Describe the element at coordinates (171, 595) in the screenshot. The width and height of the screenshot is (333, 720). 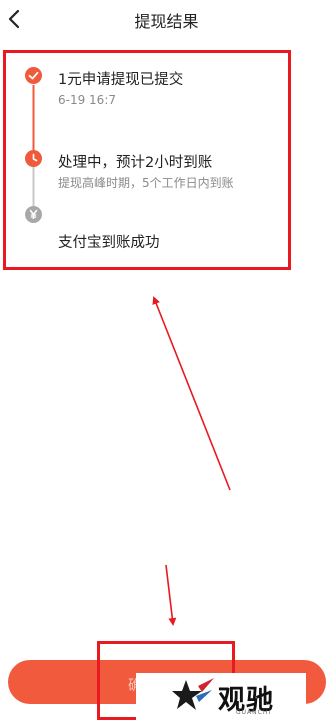
I see `annotation-arrow-down` at that location.